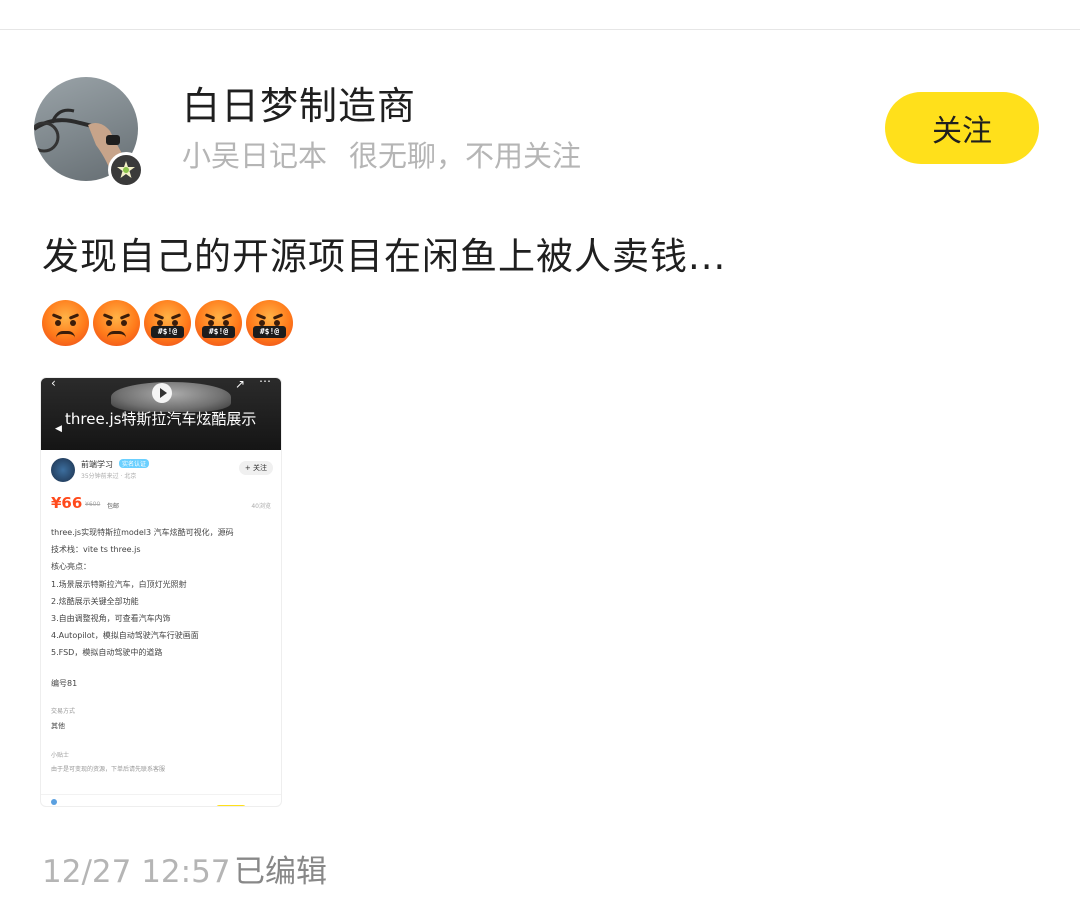 Image resolution: width=1080 pixels, height=907 pixels. I want to click on description-line: 2.炫酷展示关键全部功能, so click(95, 601).